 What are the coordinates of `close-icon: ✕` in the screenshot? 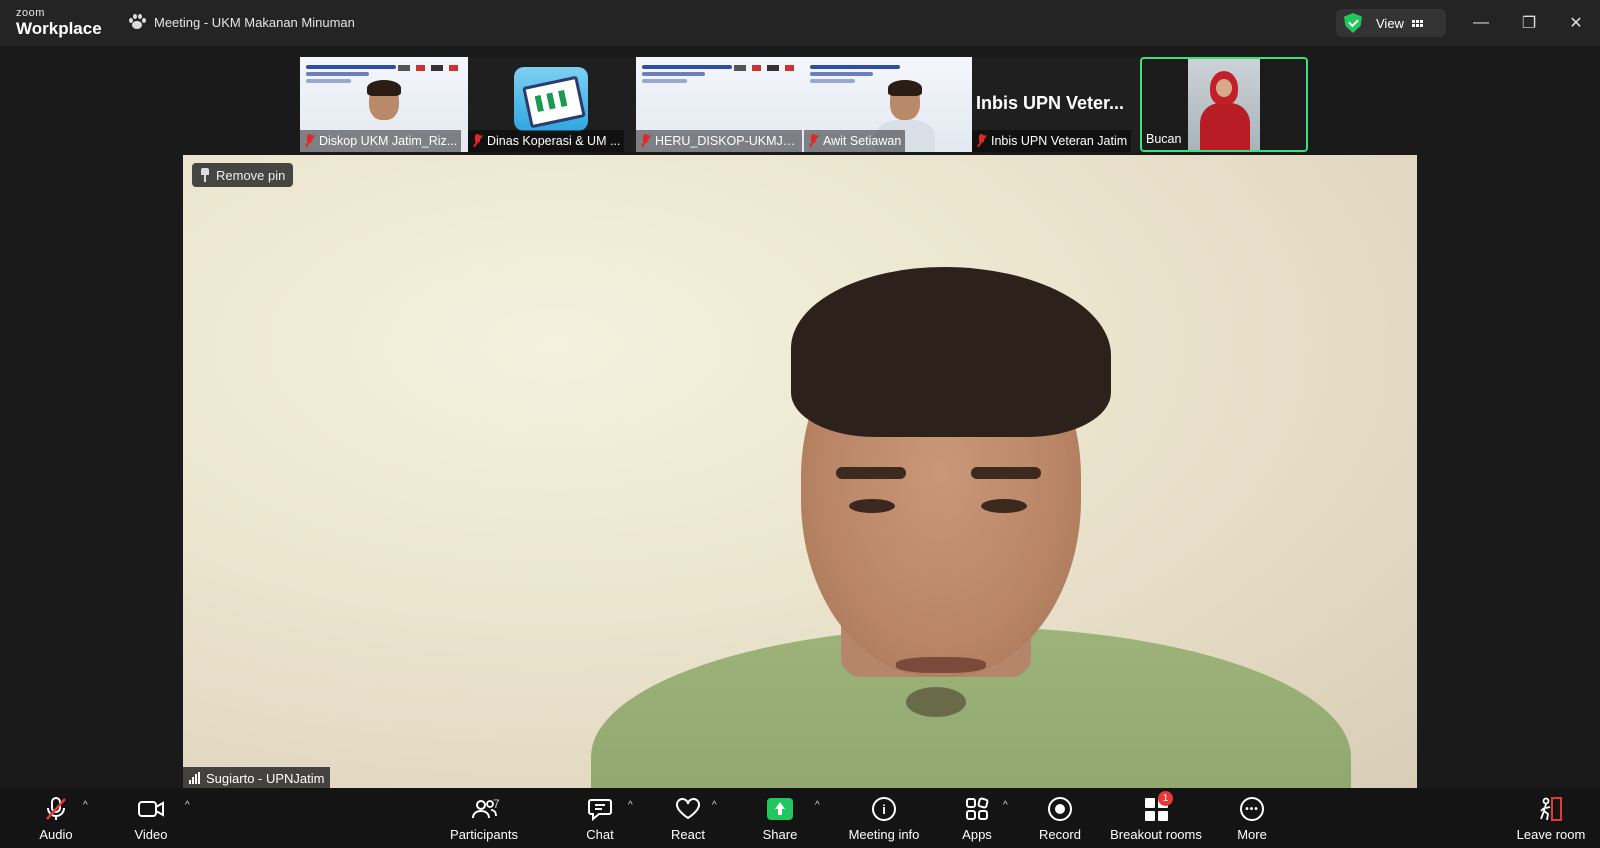 It's located at (1576, 23).